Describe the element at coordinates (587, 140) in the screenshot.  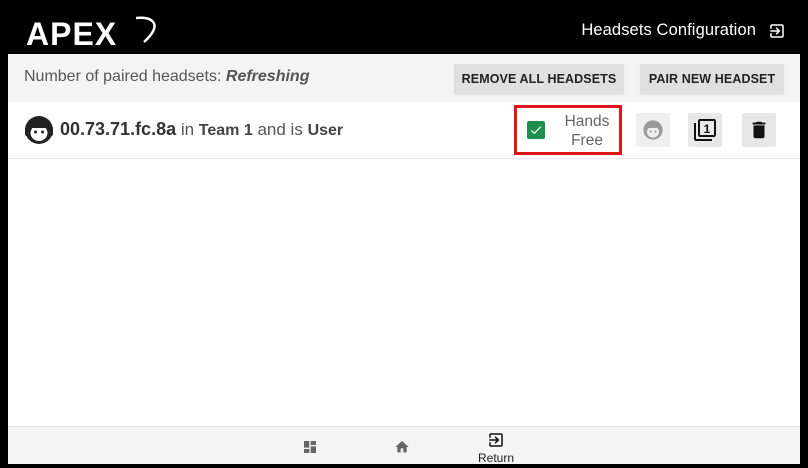
I see `hands-free-label-line2: Free` at that location.